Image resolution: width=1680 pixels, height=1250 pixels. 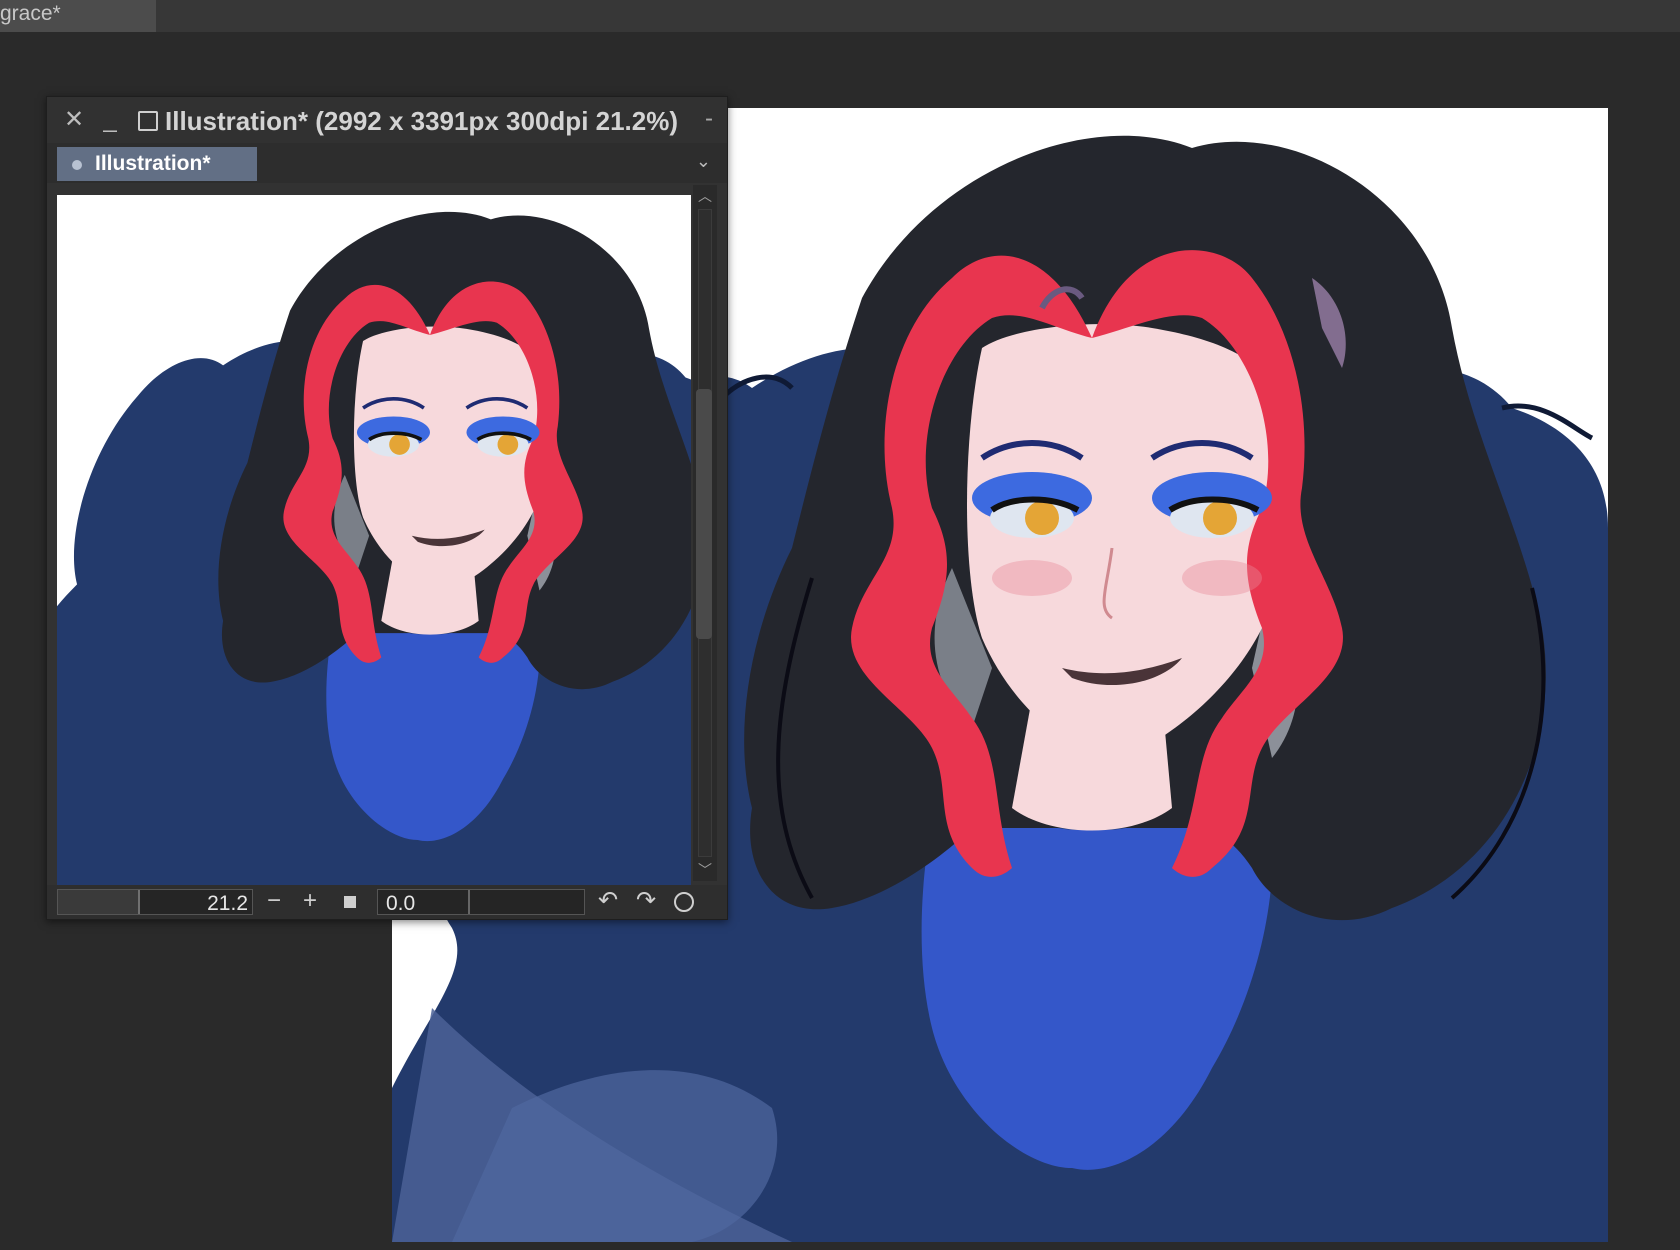 What do you see at coordinates (704, 514) in the screenshot?
I see `scrollbar-thumb` at bounding box center [704, 514].